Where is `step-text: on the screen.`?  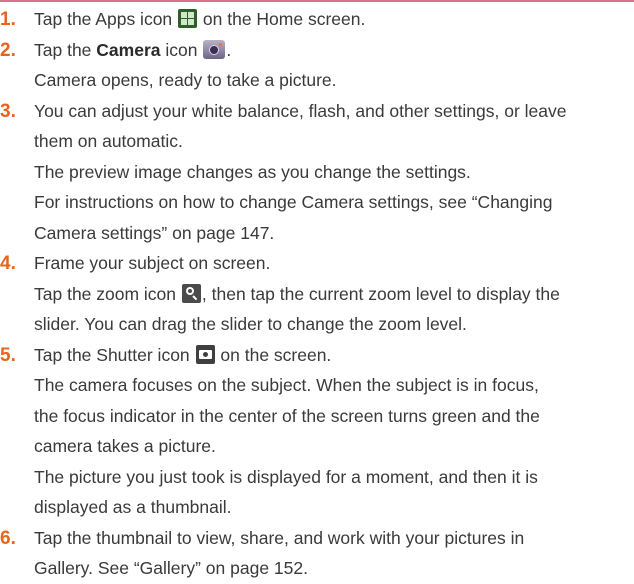
step-text: on the screen. is located at coordinates (273, 354).